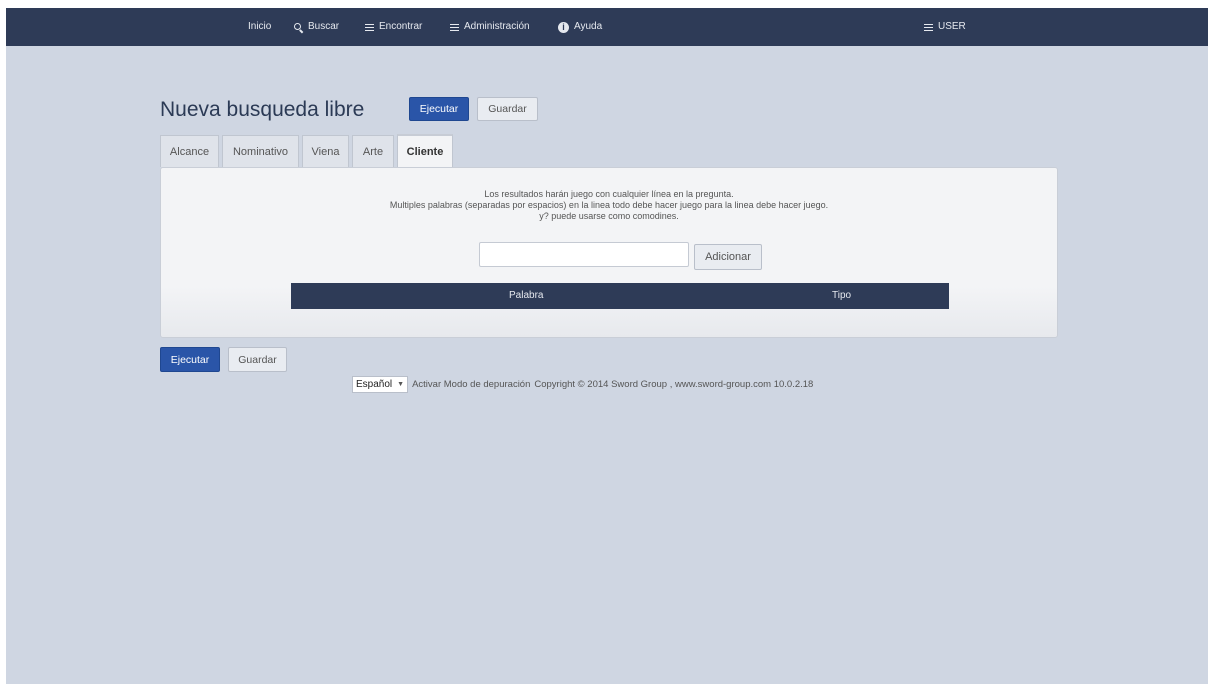 The image size is (1208, 684). I want to click on language-value: Español, so click(374, 384).